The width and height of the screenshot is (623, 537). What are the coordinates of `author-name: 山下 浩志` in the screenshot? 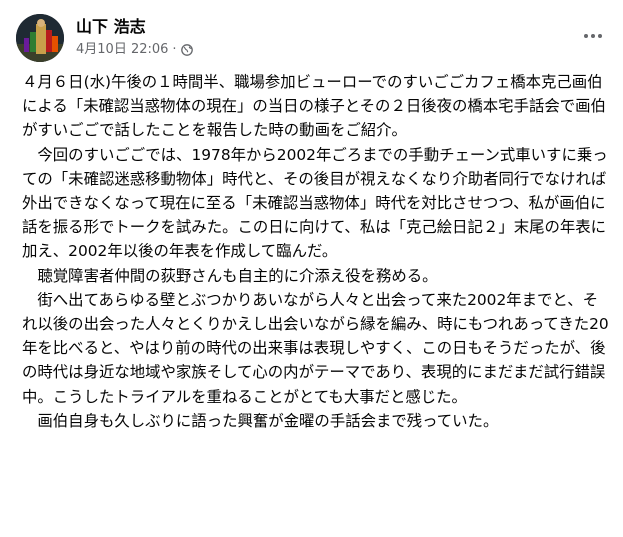 It's located at (111, 27).